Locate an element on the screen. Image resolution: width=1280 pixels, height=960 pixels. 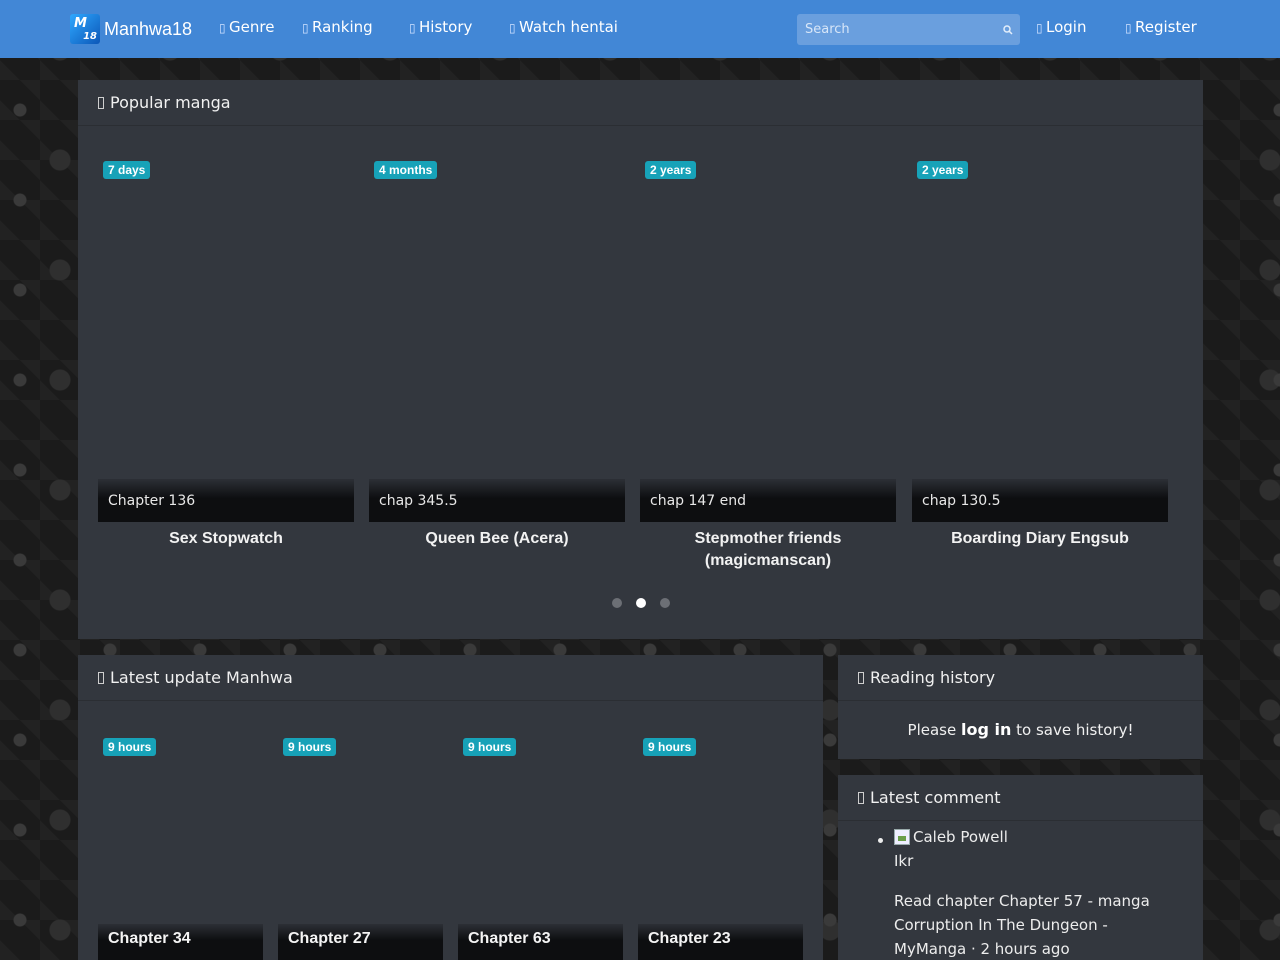
login-icon: ▯ is located at coordinates (1039, 28).